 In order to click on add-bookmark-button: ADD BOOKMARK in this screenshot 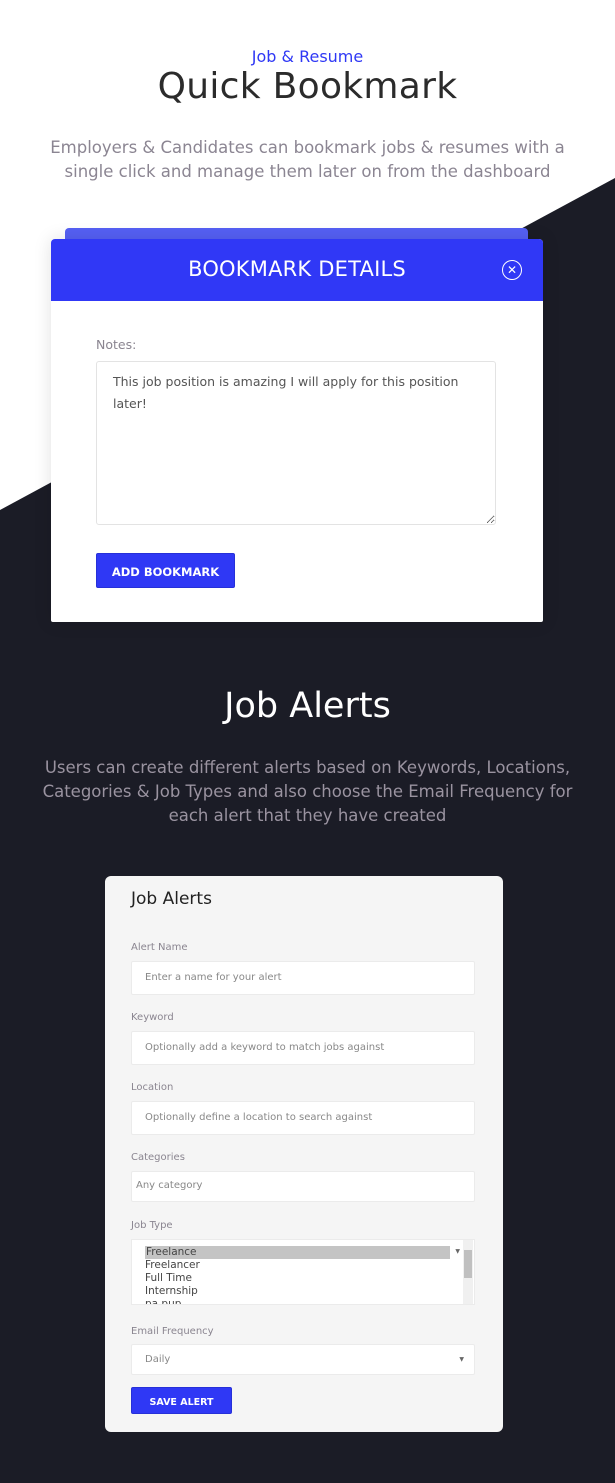, I will do `click(165, 570)`.